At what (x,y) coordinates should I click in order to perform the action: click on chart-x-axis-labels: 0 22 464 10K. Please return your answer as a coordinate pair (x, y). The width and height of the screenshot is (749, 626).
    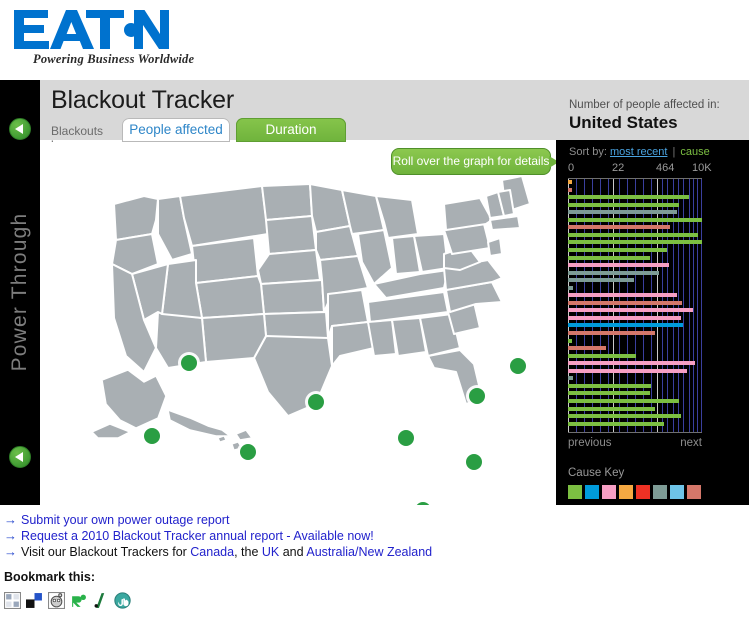
    Looking at the image, I should click on (640, 169).